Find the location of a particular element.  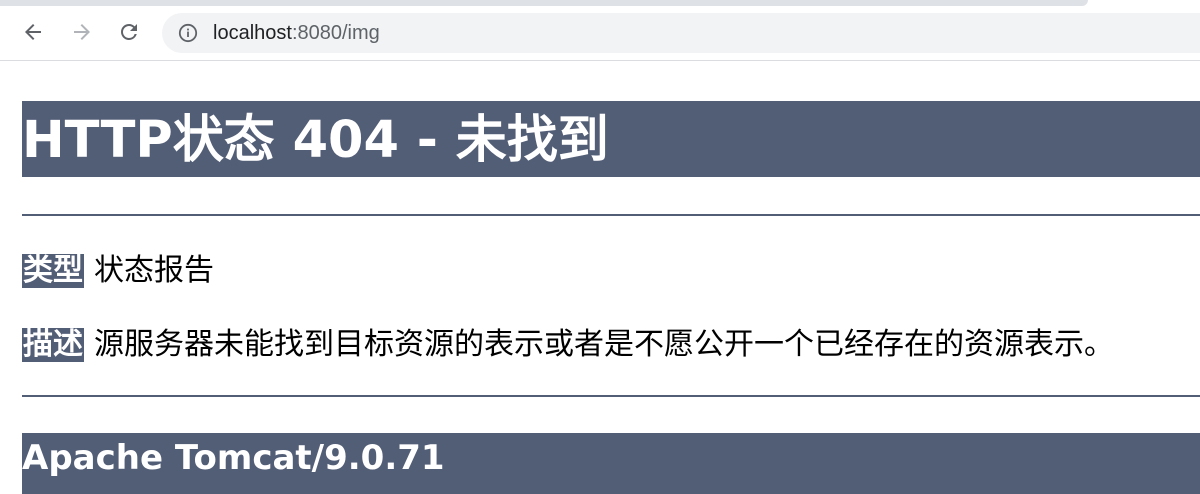

arrow-right-icon is located at coordinates (82, 32).